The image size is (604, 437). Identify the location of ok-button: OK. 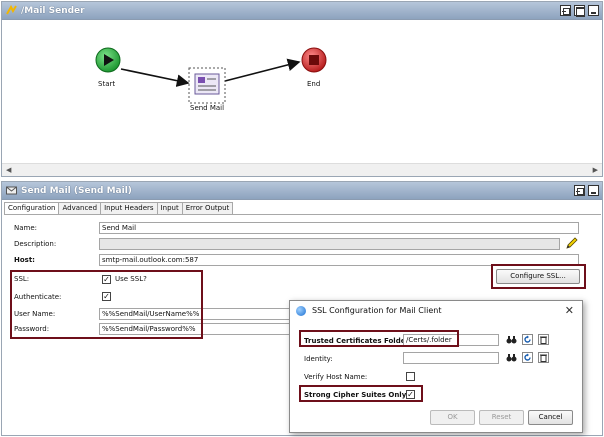
(452, 417).